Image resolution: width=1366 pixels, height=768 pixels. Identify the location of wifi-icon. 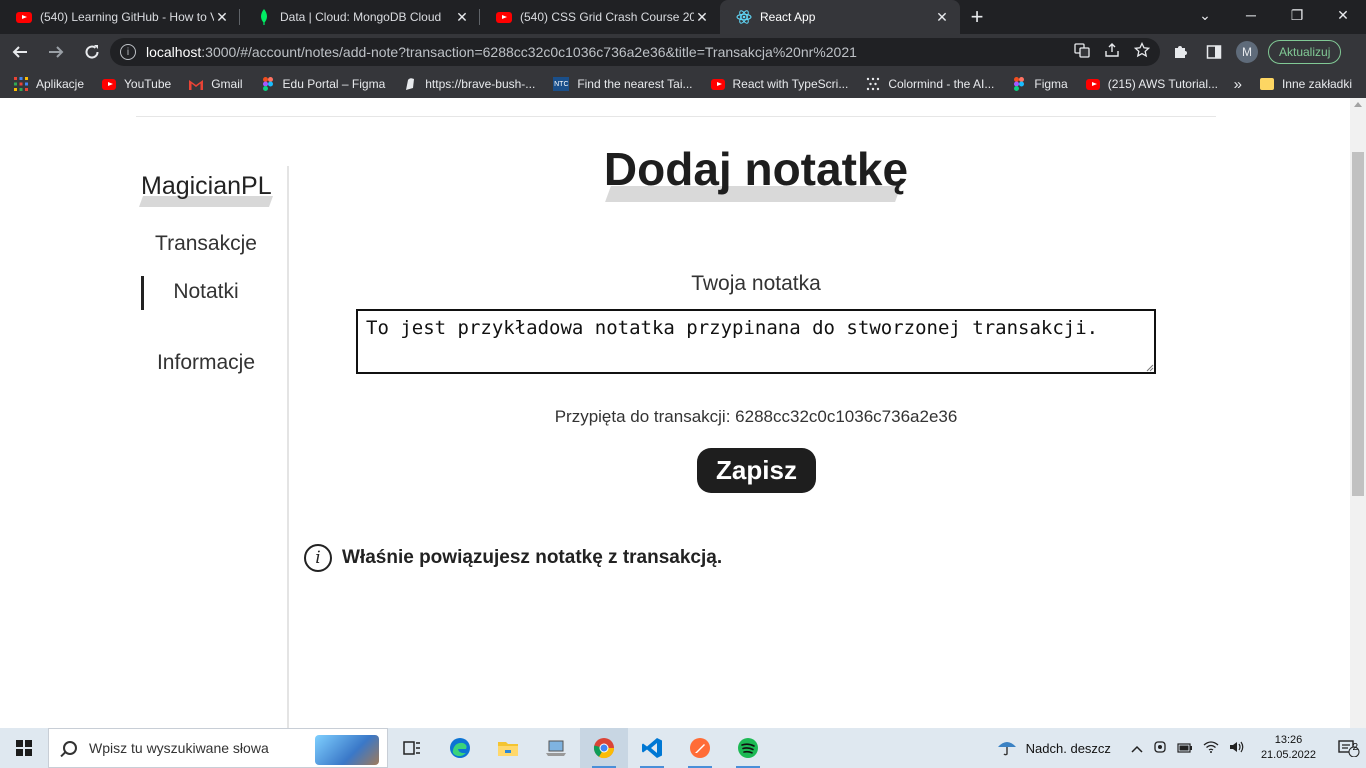
(1211, 748).